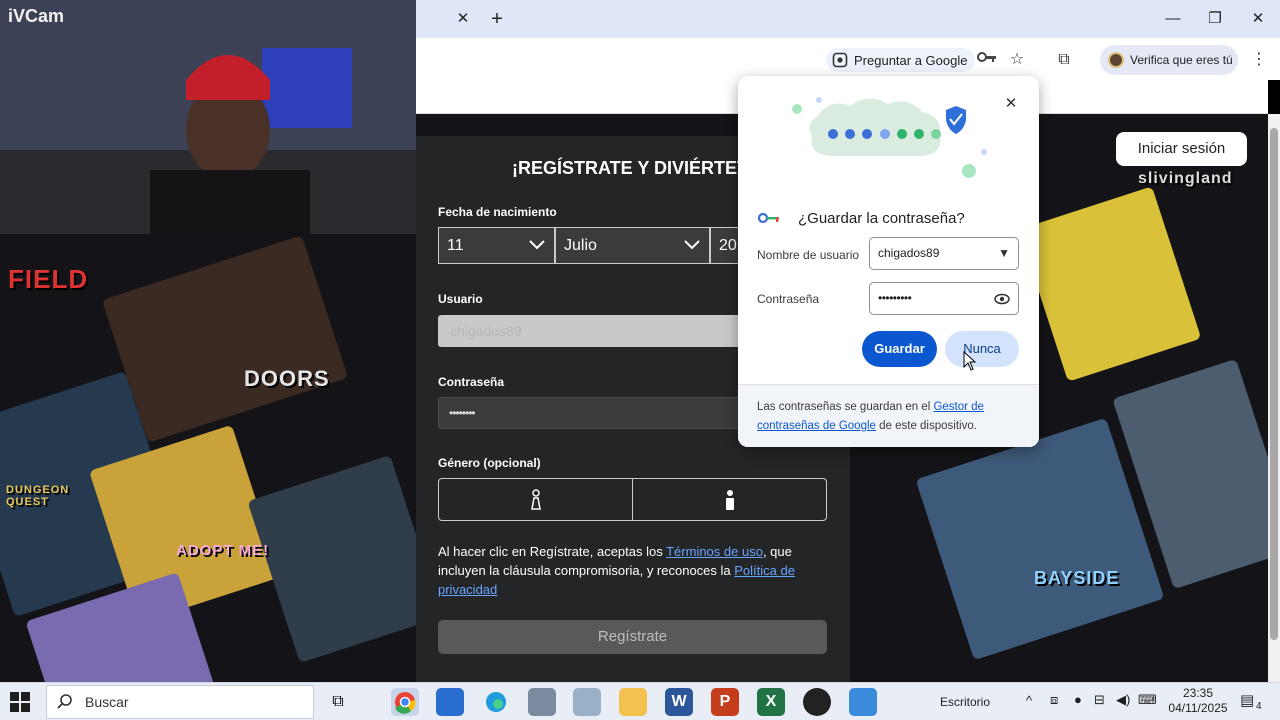 The width and height of the screenshot is (1280, 720). I want to click on password-key-icon, so click(987, 60).